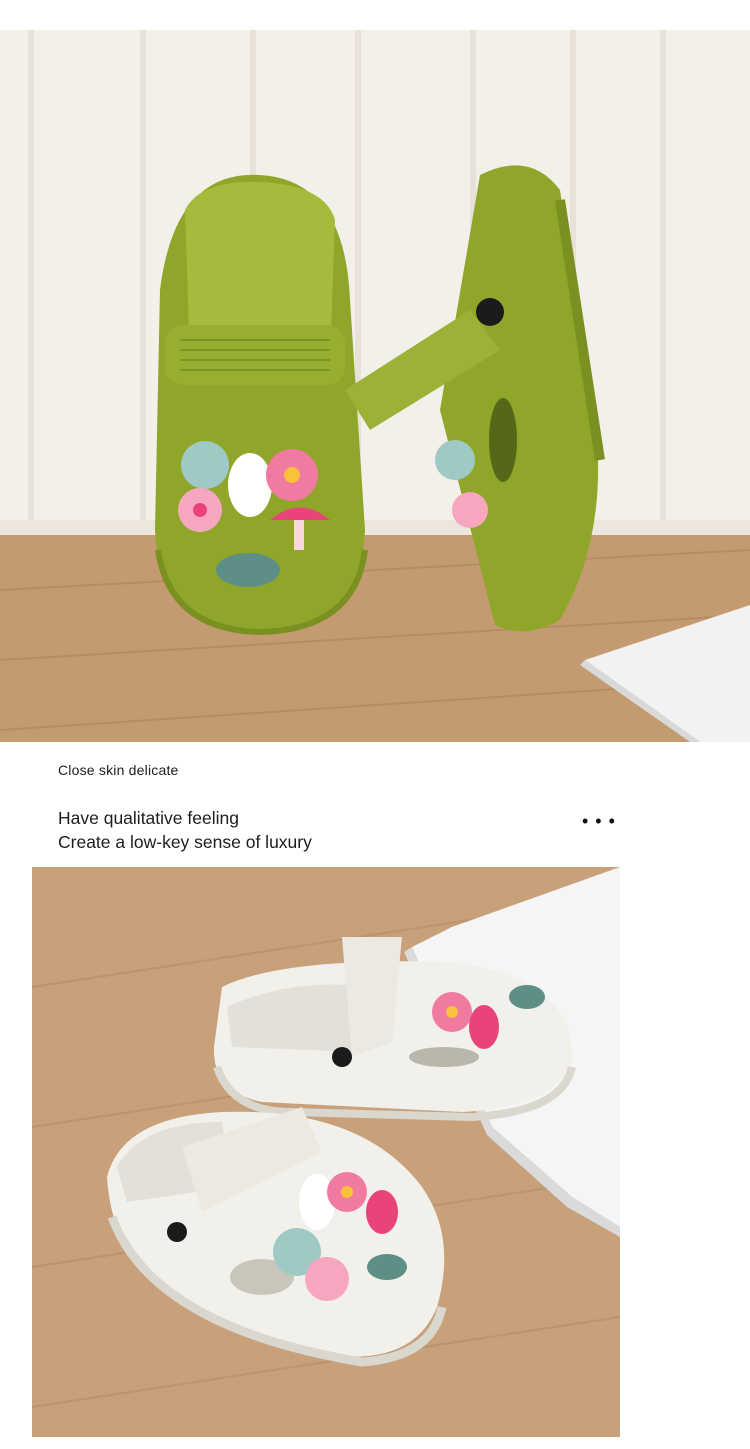 Image resolution: width=750 pixels, height=1449 pixels. What do you see at coordinates (185, 842) in the screenshot?
I see `section-heading-line-2: Create a low-key sense of luxury` at bounding box center [185, 842].